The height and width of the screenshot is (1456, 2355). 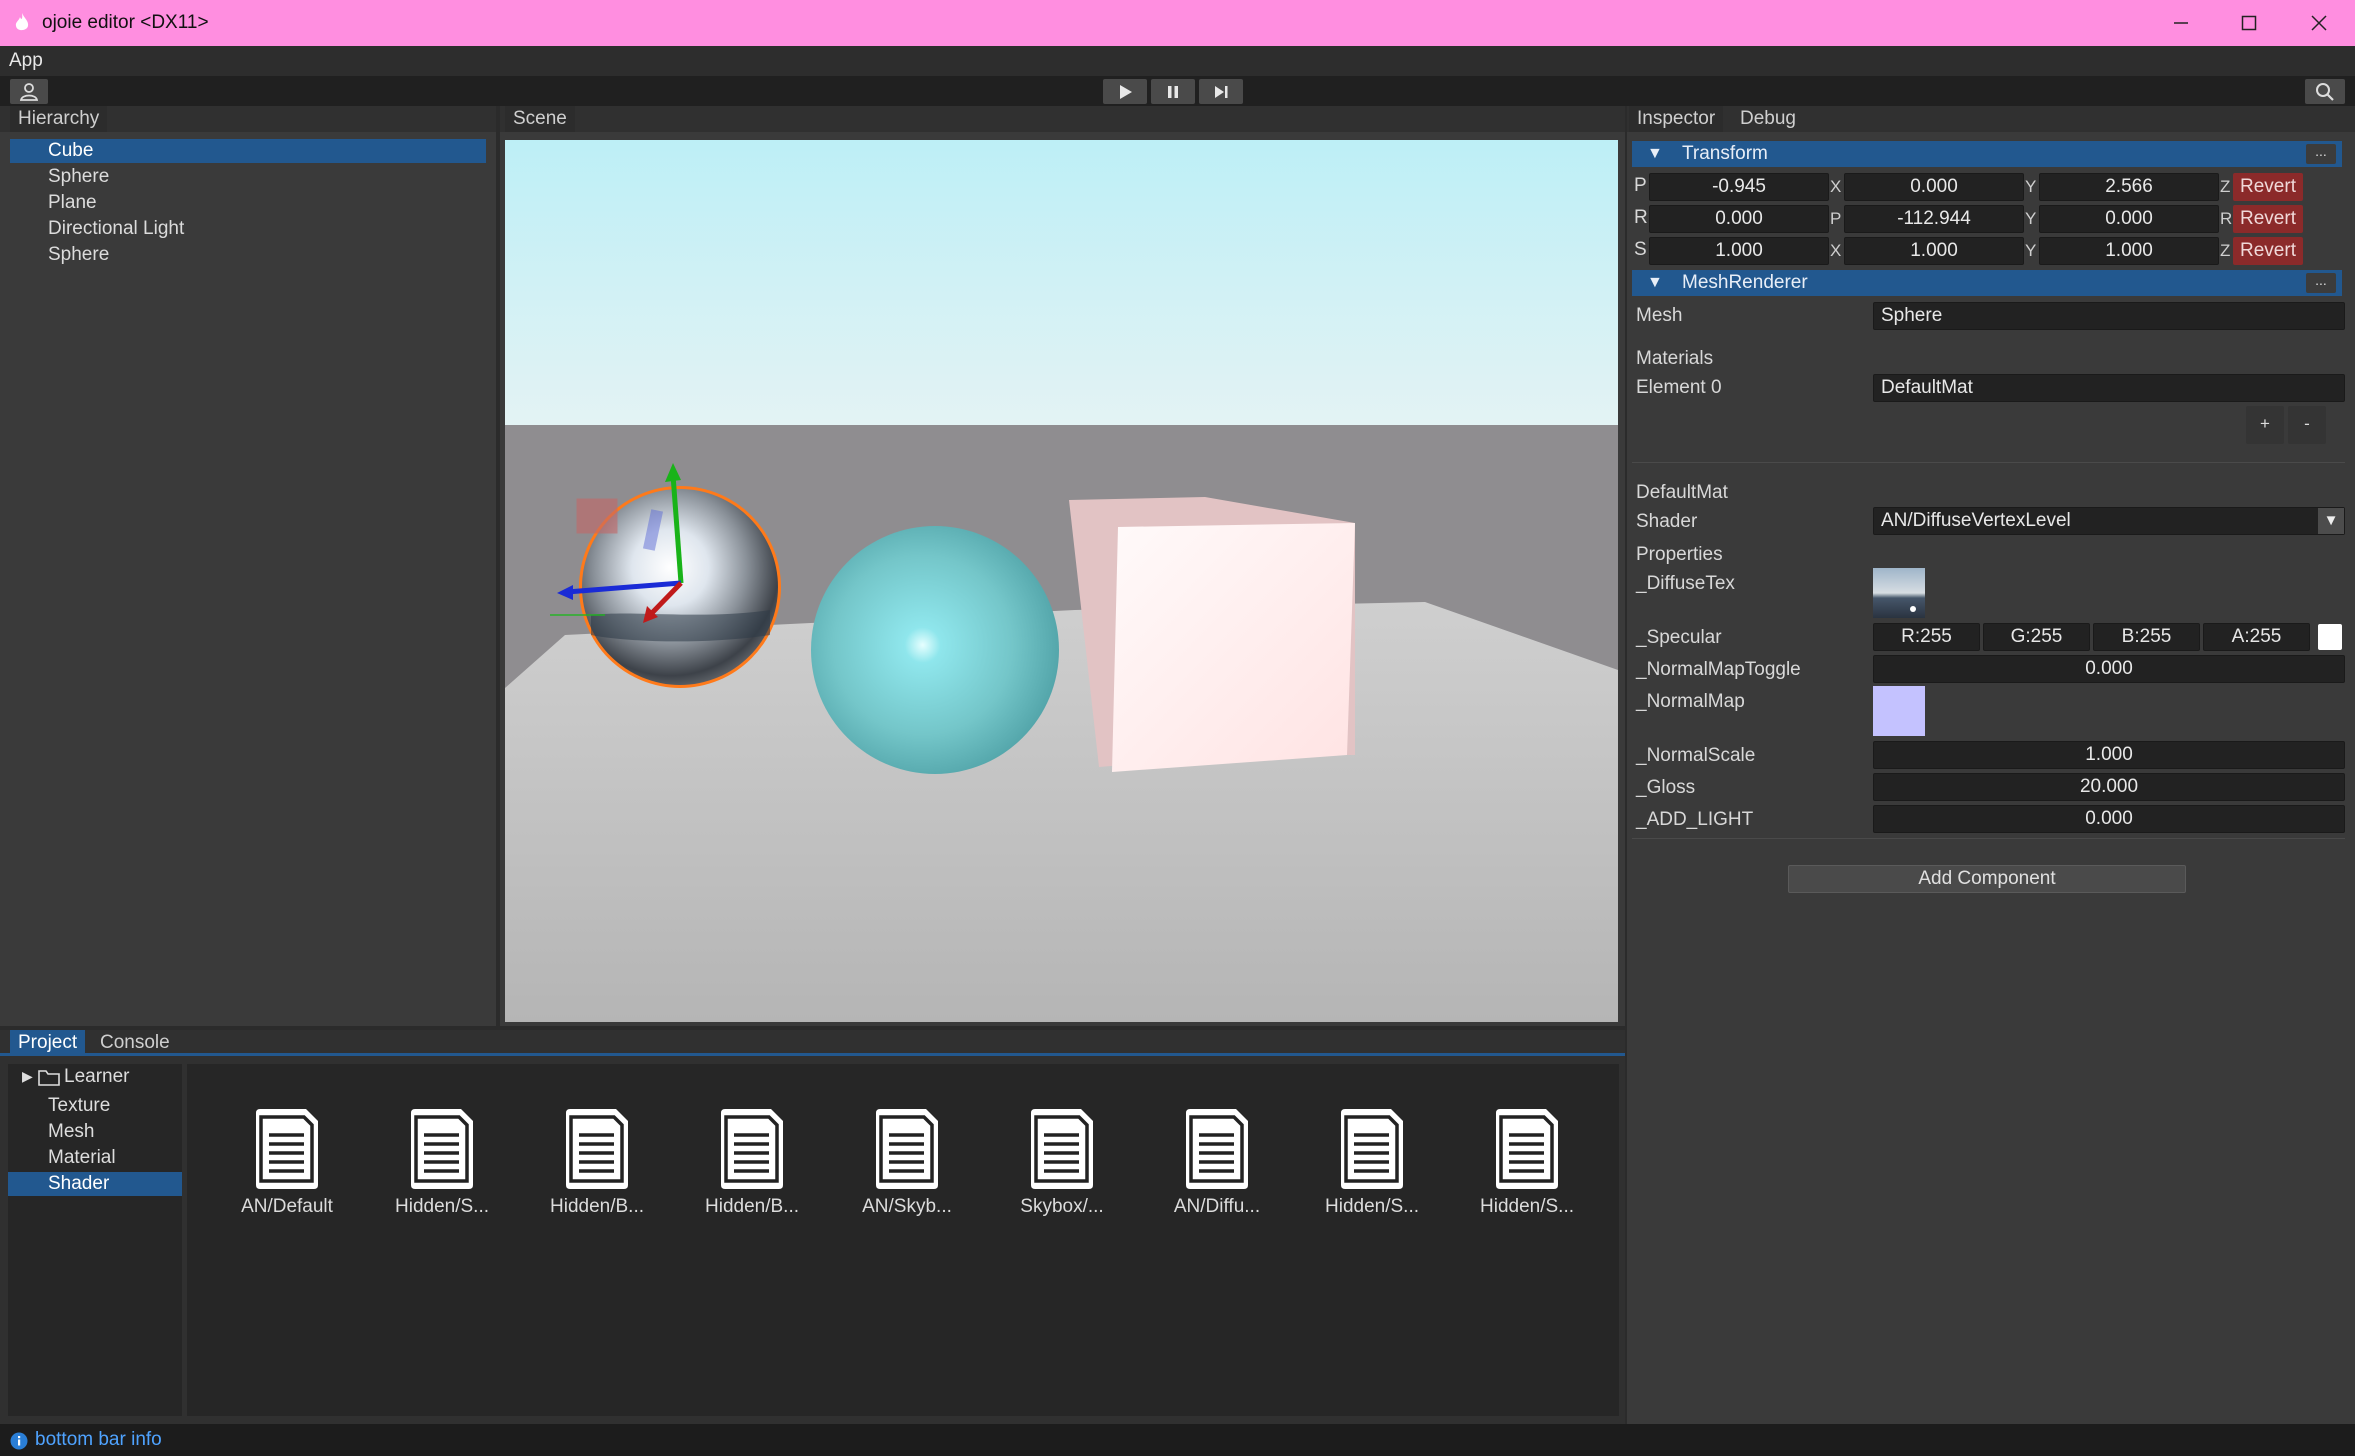 I want to click on material-name-label: DefaultMat, so click(x=1682, y=492).